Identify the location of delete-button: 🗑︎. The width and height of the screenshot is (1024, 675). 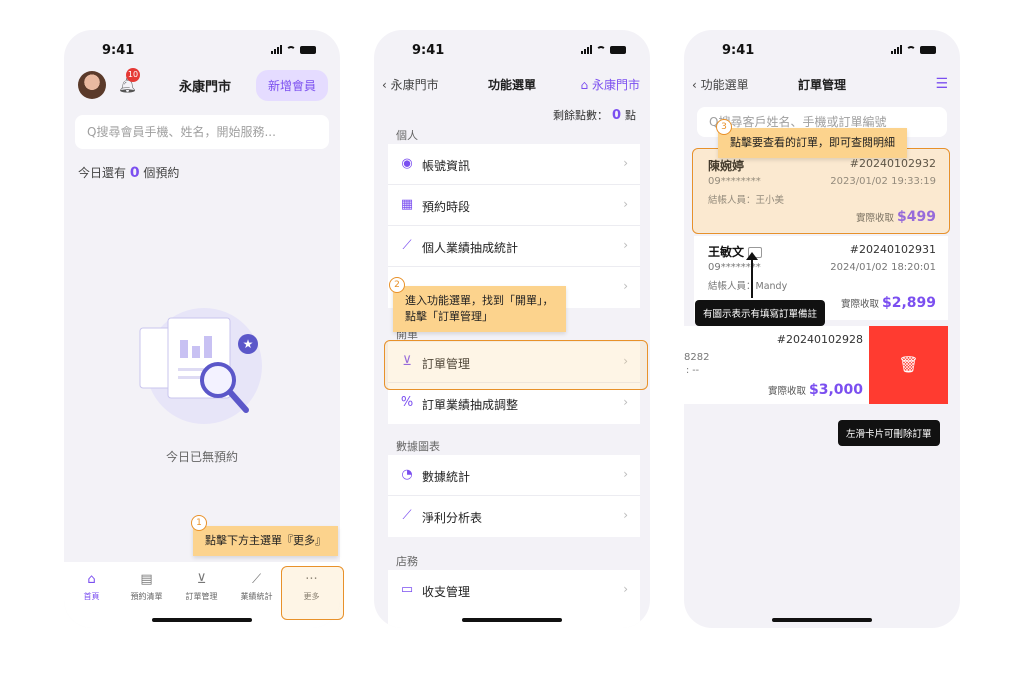
(908, 365).